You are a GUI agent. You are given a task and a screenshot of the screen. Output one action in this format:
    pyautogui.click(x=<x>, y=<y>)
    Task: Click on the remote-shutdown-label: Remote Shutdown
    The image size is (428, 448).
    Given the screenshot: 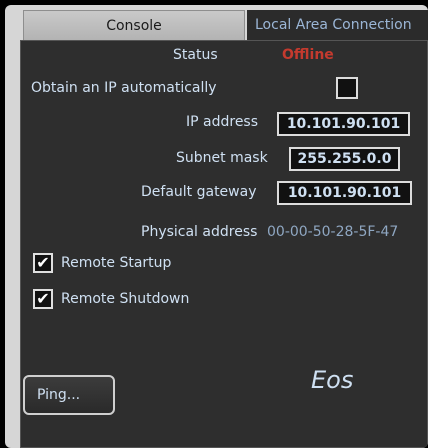 What is the action you would take?
    pyautogui.click(x=125, y=299)
    